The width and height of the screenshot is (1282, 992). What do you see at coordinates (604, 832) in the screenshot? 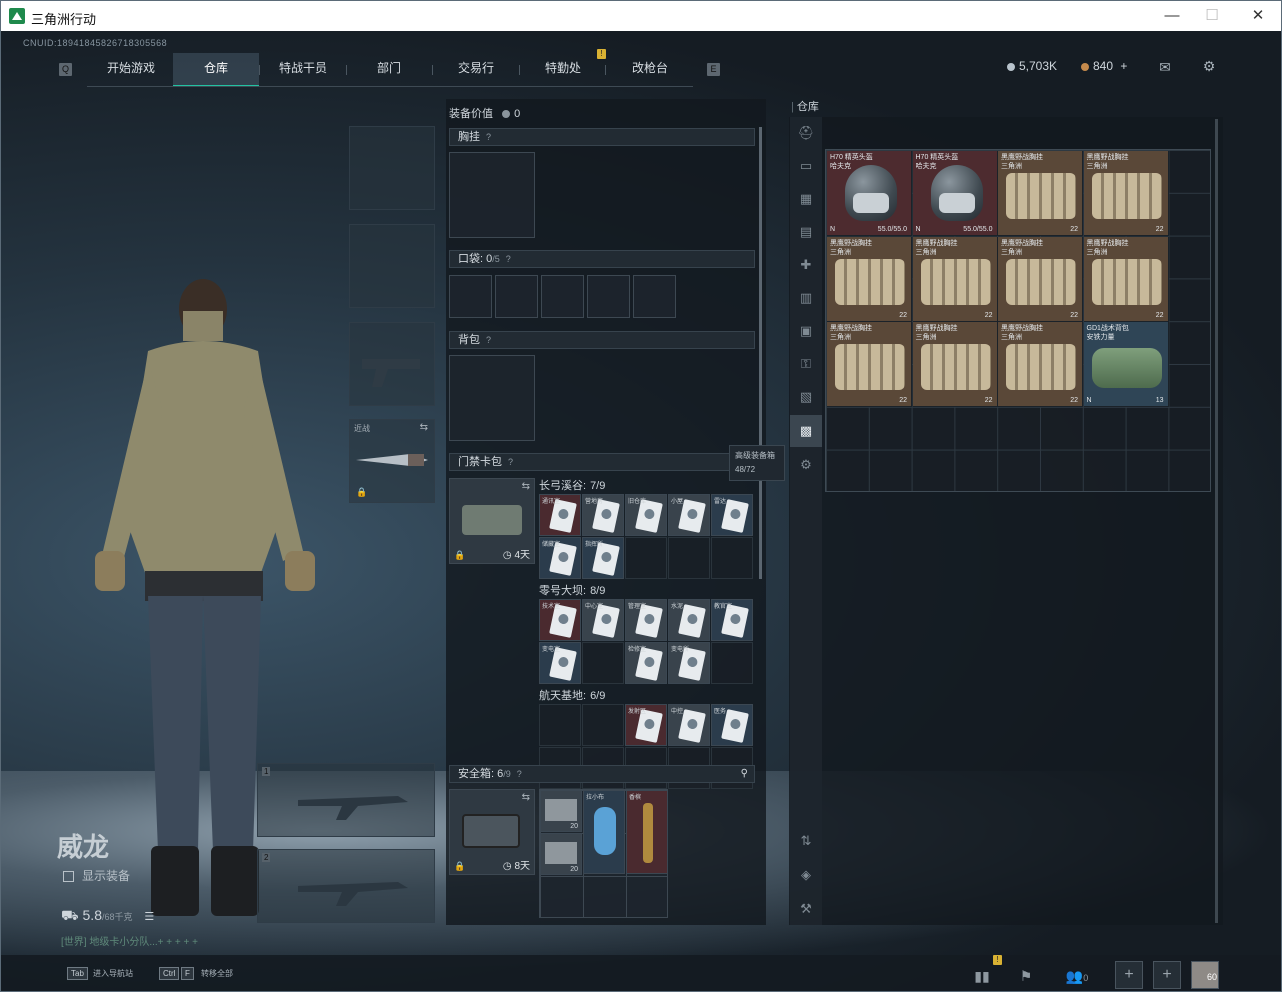
I see `safe-item-figurine: 拉小布` at bounding box center [604, 832].